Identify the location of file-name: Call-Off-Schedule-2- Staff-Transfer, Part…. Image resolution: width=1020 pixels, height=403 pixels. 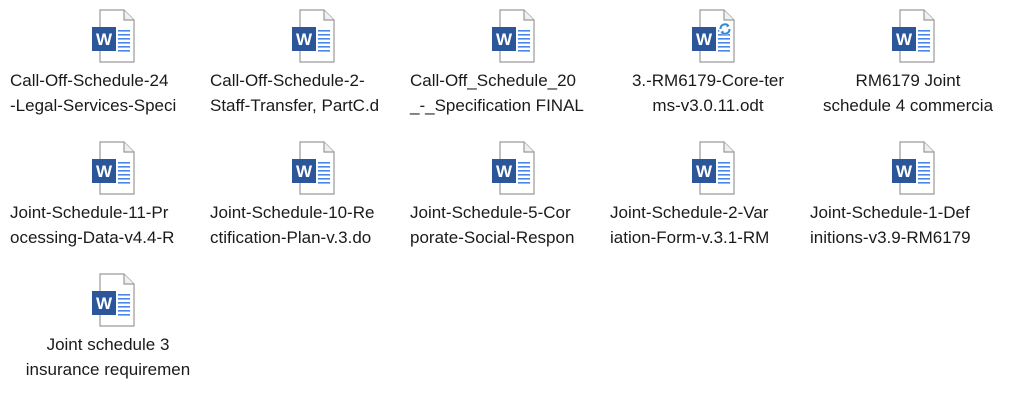
(308, 94).